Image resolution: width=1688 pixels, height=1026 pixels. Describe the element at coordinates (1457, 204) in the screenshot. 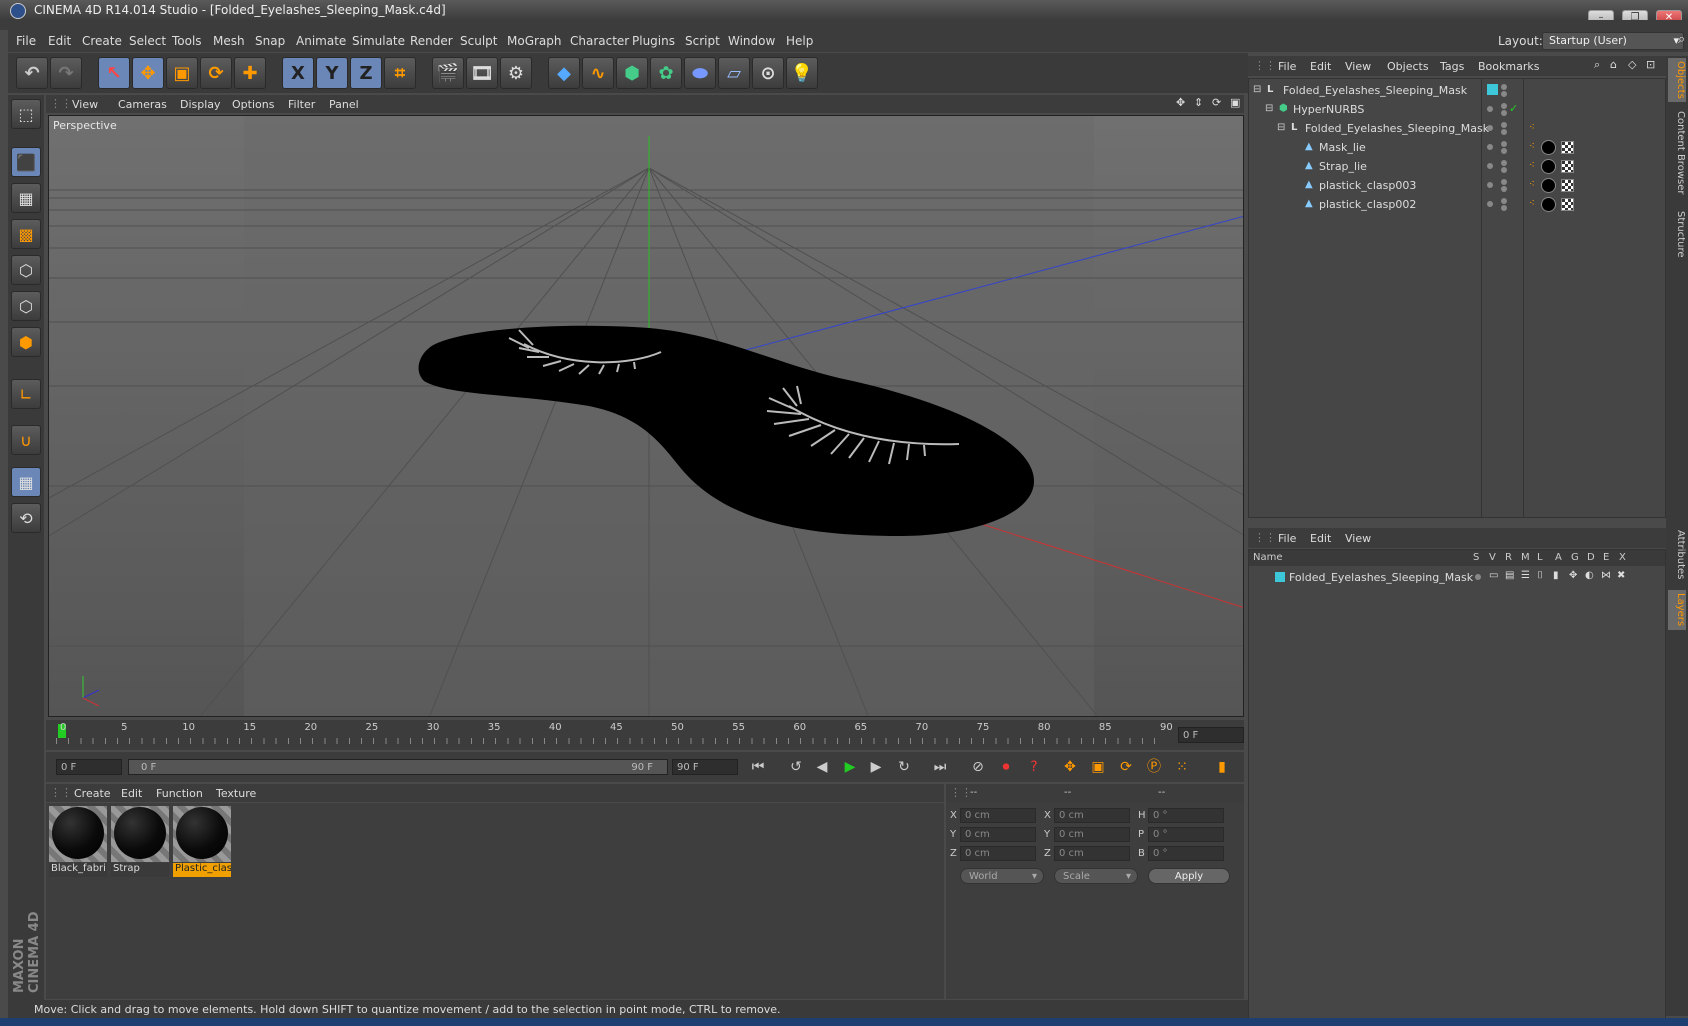

I see `object-row: ▲ plastick_clasp002 ⁖` at that location.